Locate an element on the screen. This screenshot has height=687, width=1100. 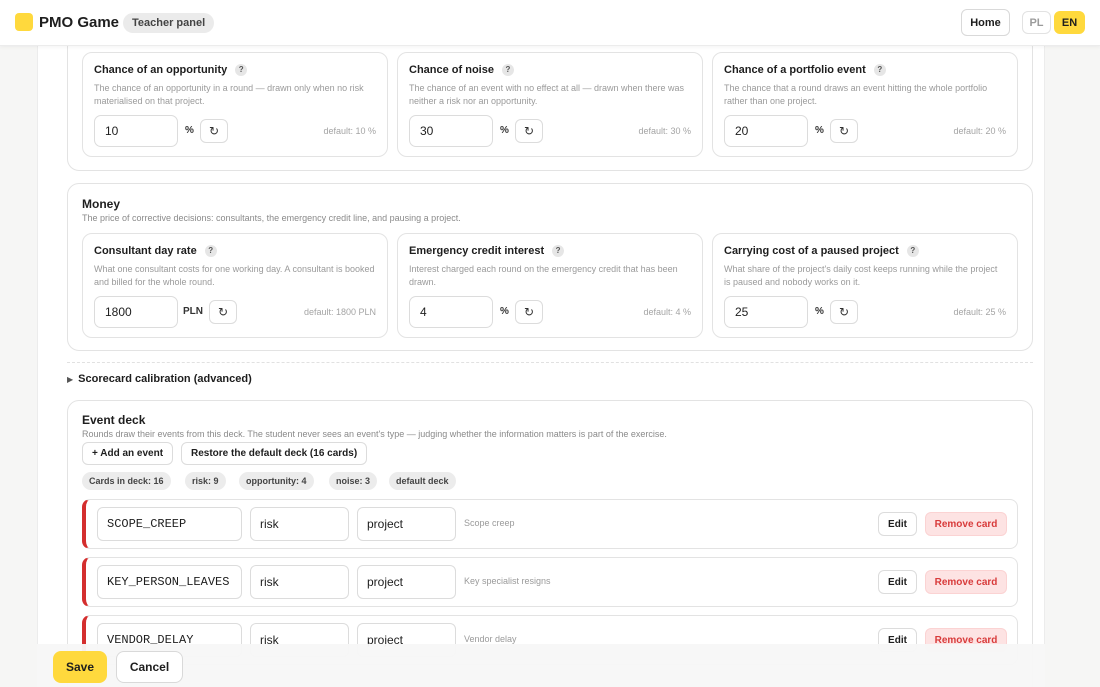
advanced-toggle: ▶ Scorecard calibration (advanced) is located at coordinates (159, 379).